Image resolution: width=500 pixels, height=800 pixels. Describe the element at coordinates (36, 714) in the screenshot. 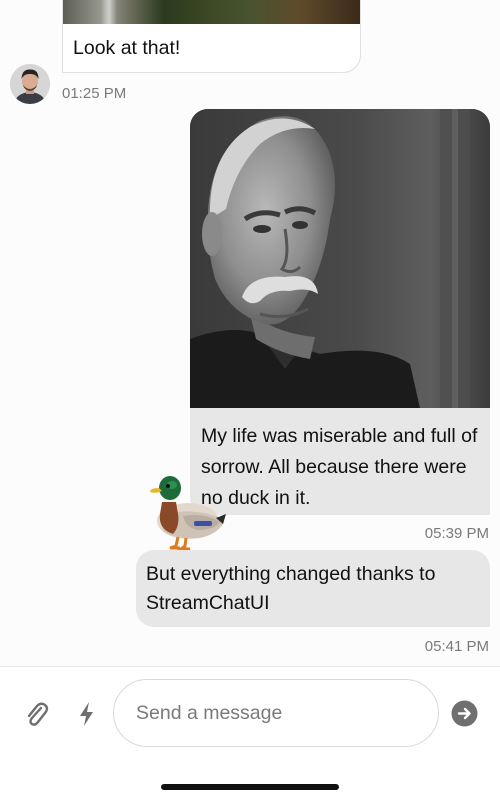

I see `paperclip-icon` at that location.